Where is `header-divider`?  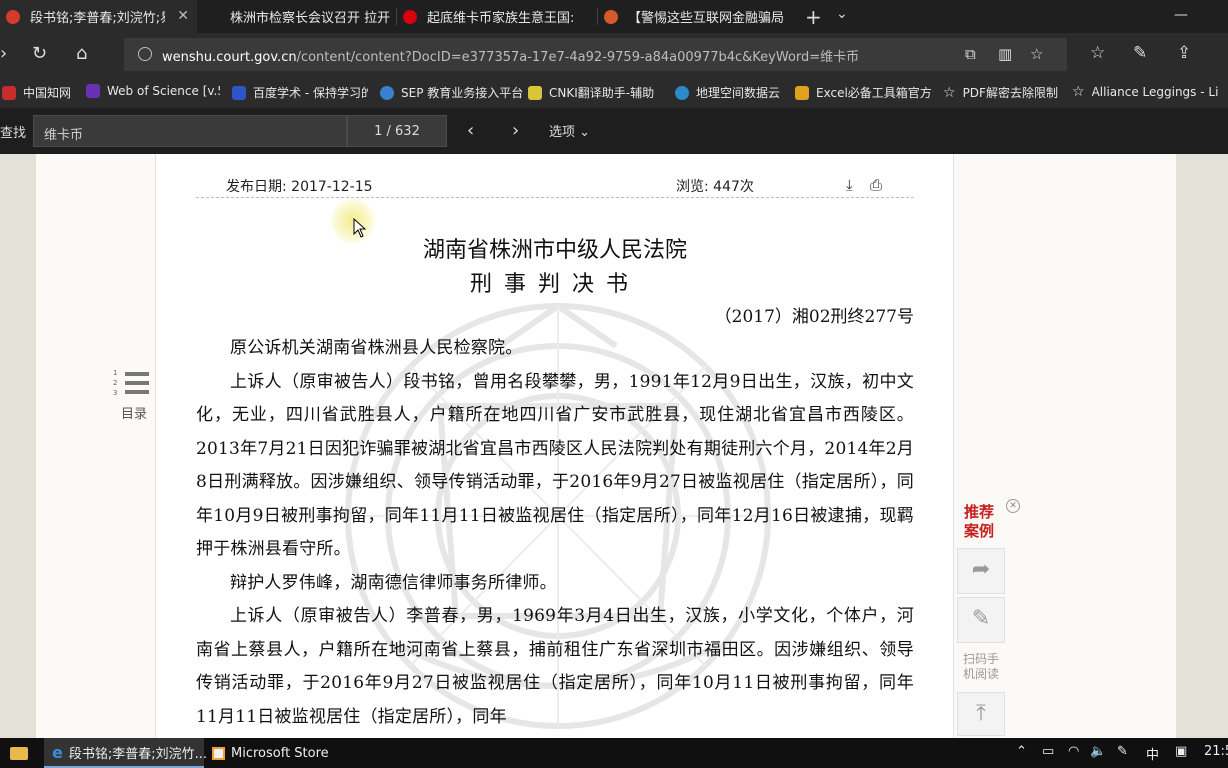
header-divider is located at coordinates (555, 197).